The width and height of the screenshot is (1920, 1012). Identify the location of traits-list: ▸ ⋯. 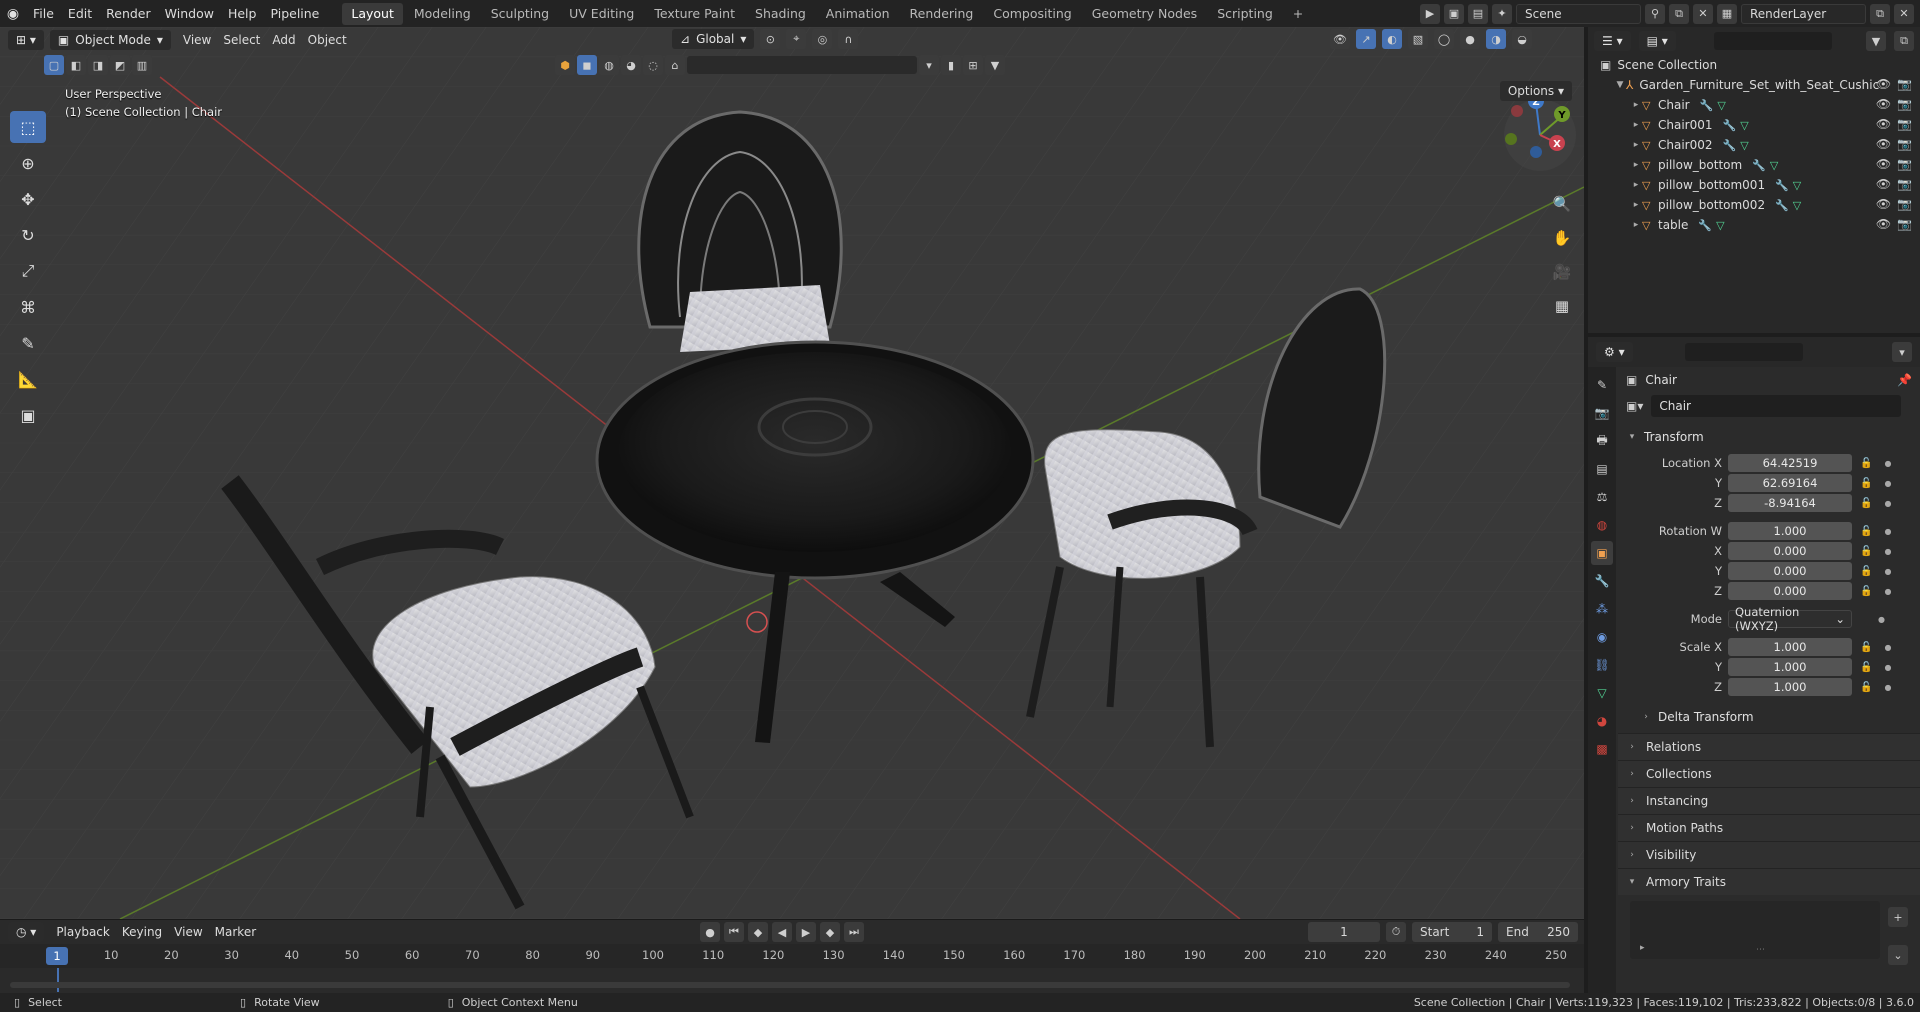
(1755, 930).